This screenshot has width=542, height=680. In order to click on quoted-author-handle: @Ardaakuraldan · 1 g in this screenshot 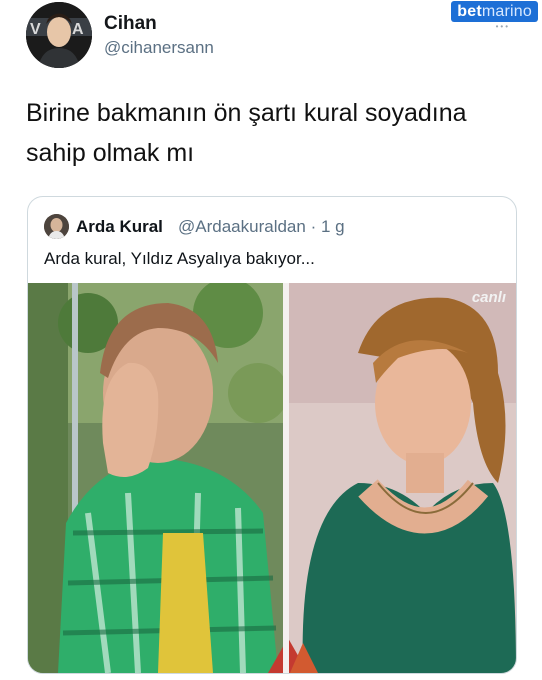, I will do `click(261, 227)`.